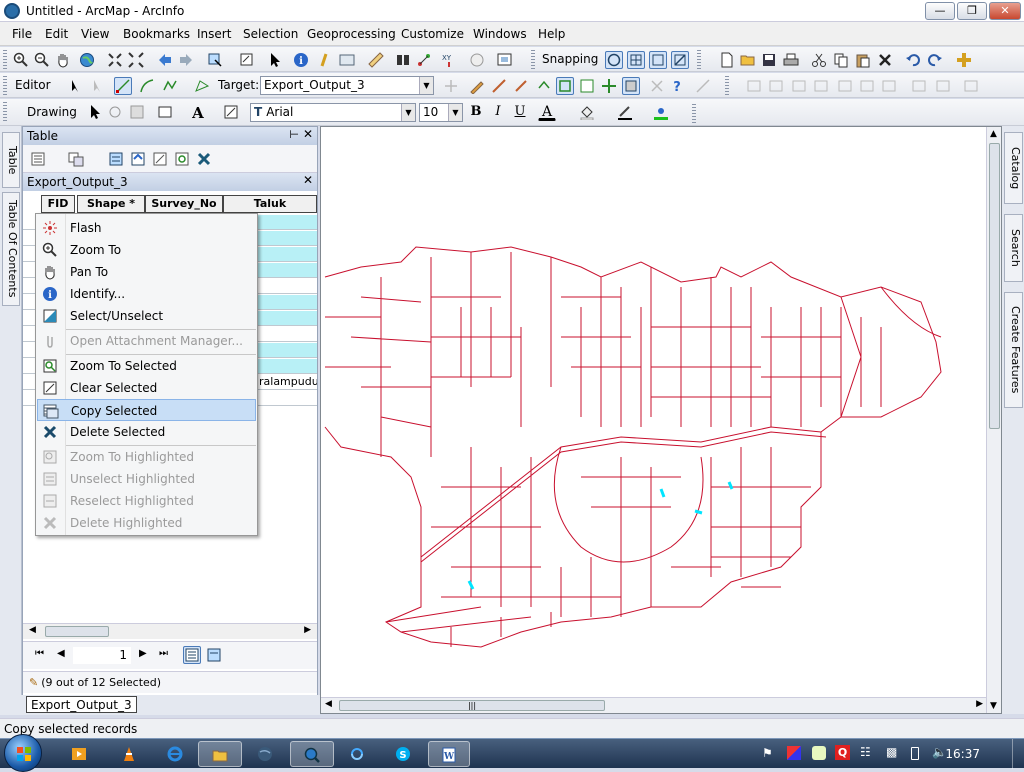  I want to click on georef-tool-4-icon, so click(821, 86).